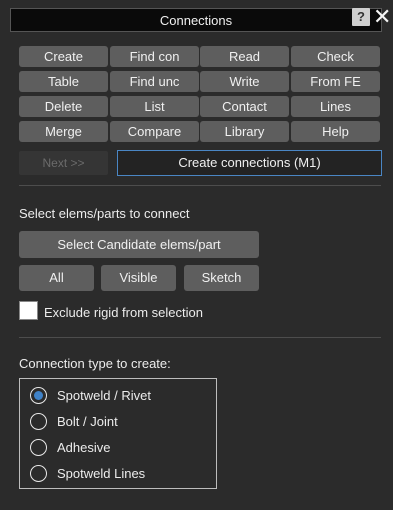 The height and width of the screenshot is (510, 393). Describe the element at coordinates (63, 56) in the screenshot. I see `create-button: Create` at that location.